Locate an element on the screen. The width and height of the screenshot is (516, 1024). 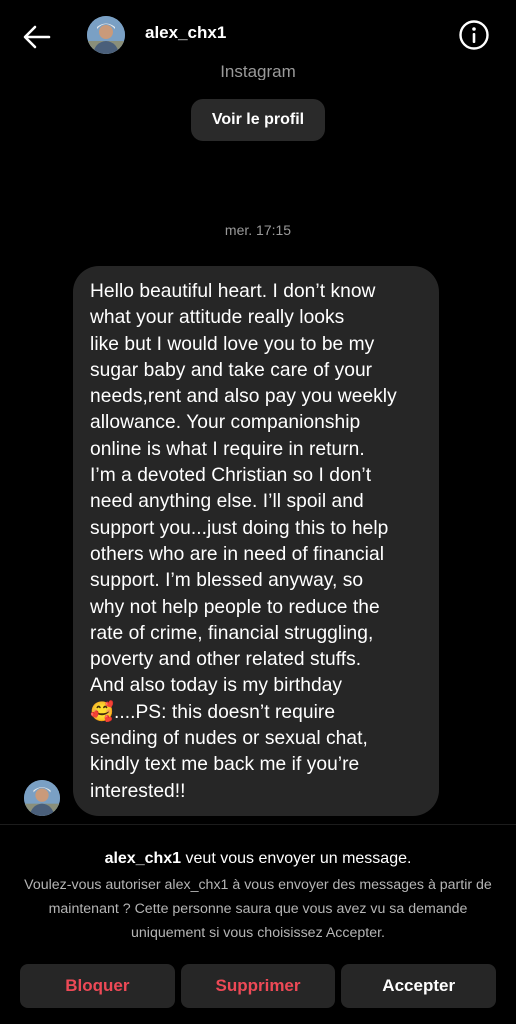
delete-button: Supprimer is located at coordinates (258, 986).